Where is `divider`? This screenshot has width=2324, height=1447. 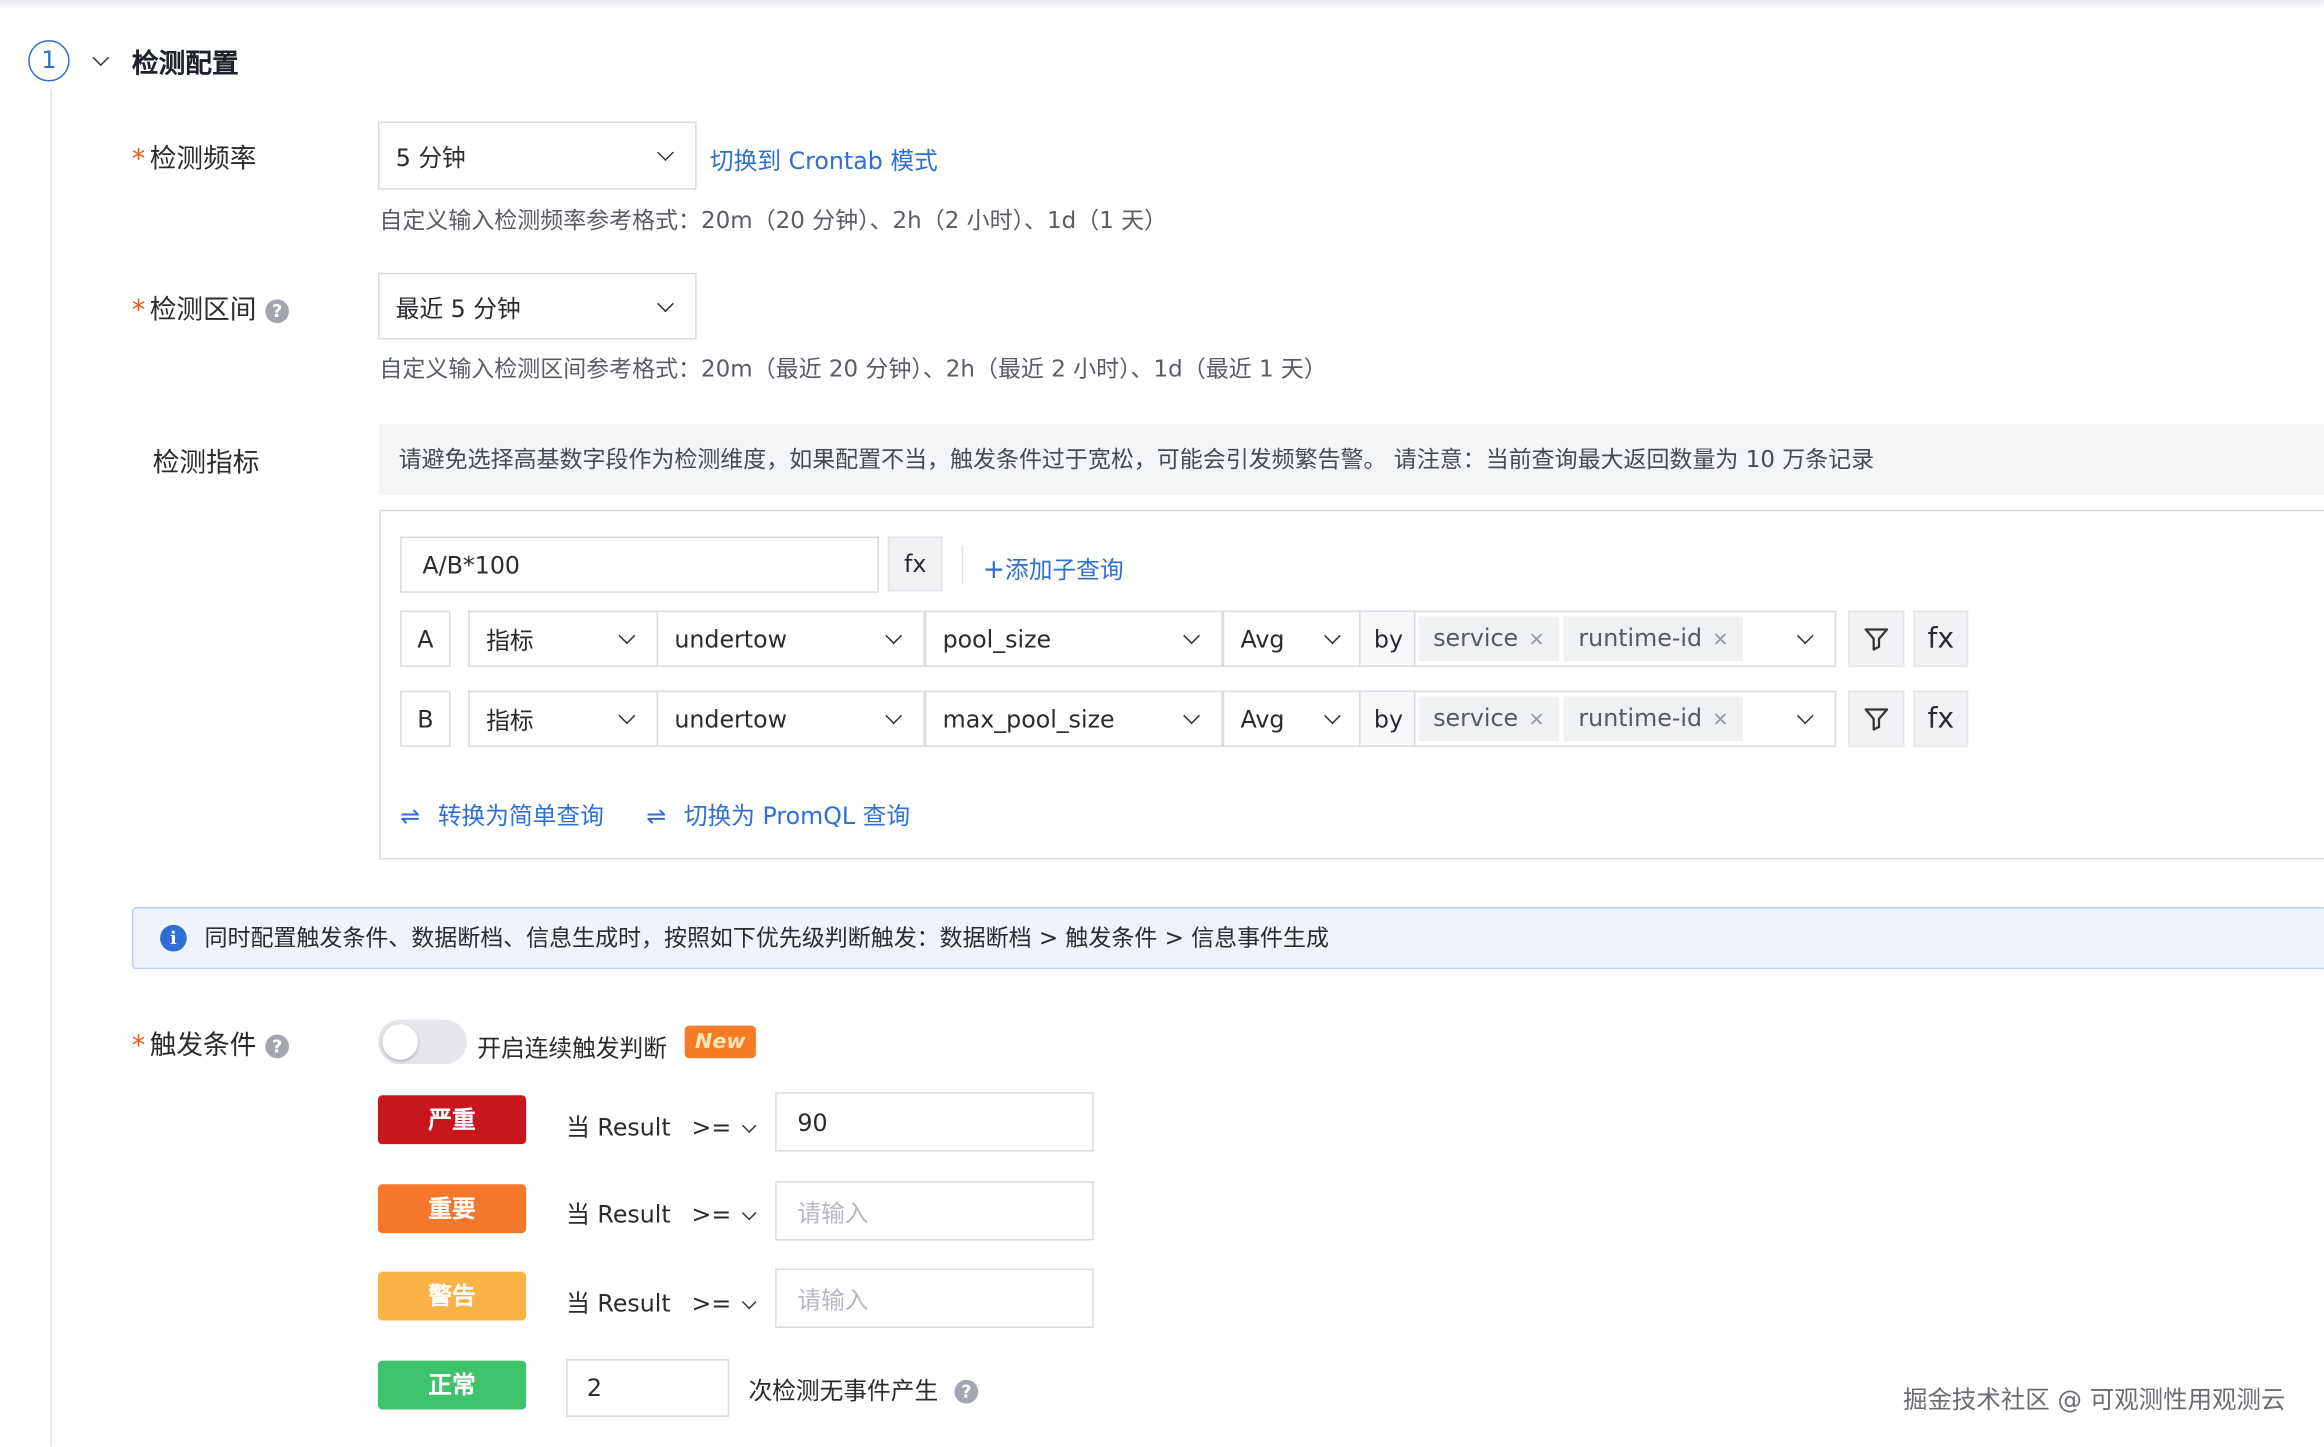
divider is located at coordinates (962, 564).